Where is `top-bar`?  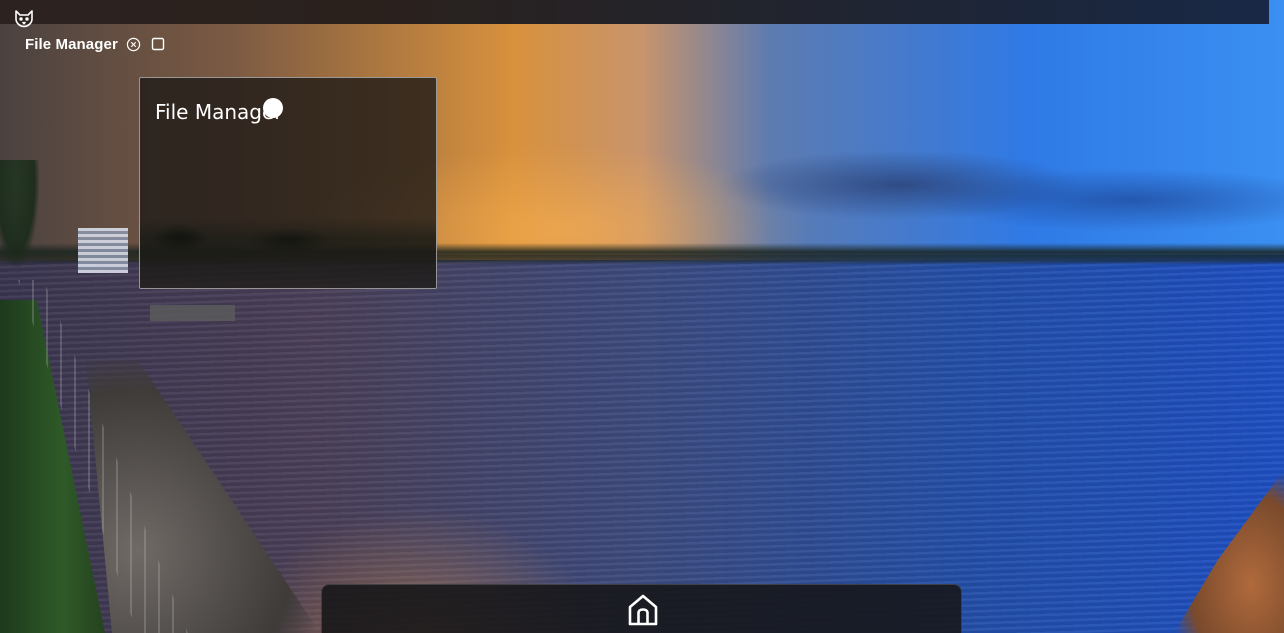 top-bar is located at coordinates (634, 12).